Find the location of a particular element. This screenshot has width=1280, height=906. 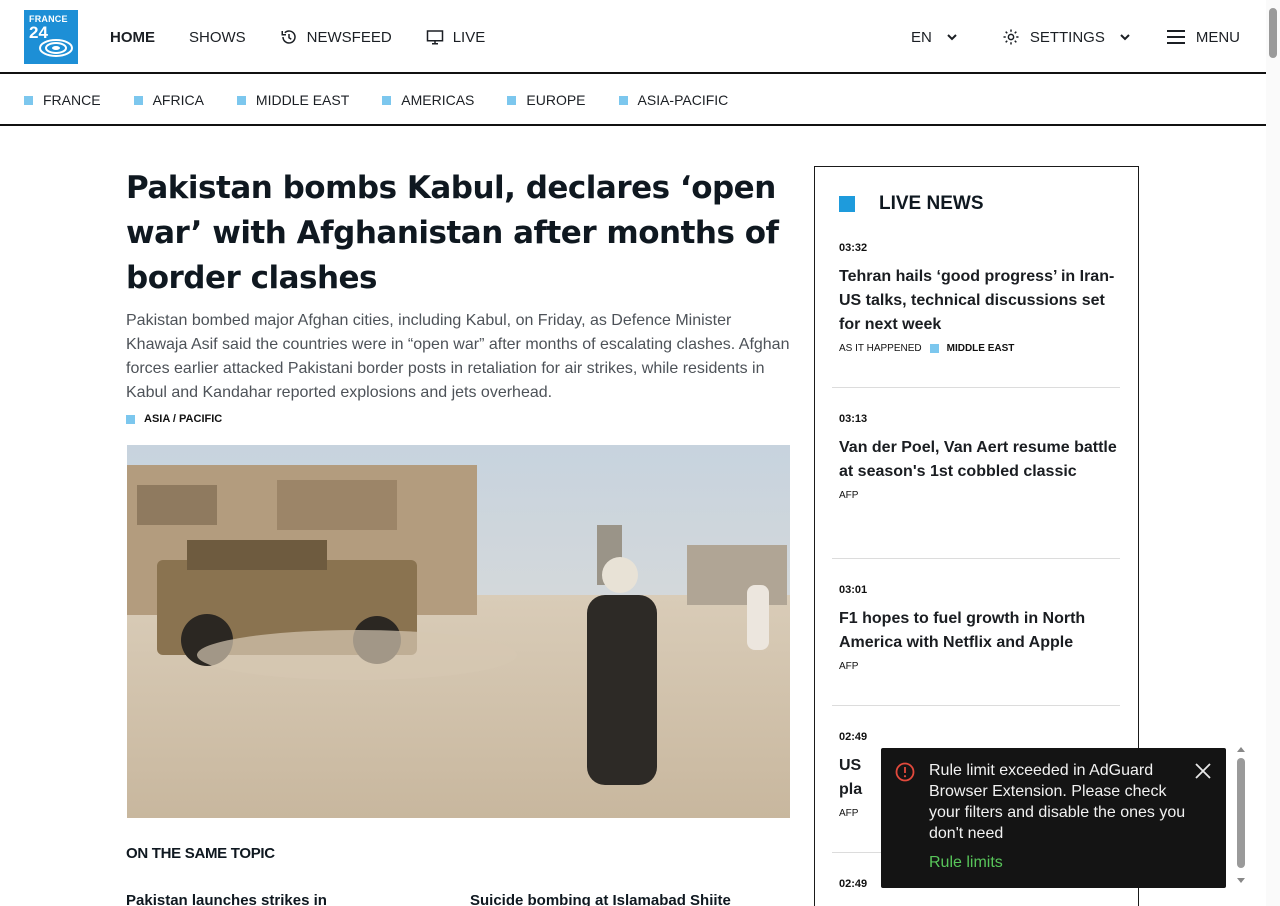

nav-home: HOME is located at coordinates (132, 37).